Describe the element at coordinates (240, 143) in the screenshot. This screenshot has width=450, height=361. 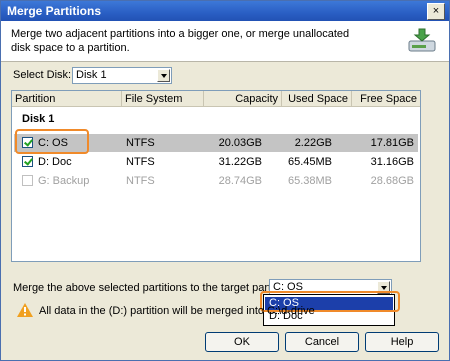
I see `capacity: 20.03GB` at that location.